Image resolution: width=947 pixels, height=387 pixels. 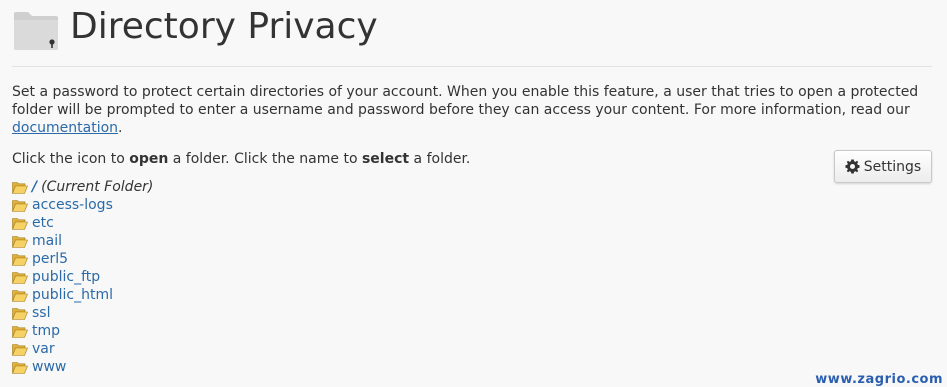 What do you see at coordinates (49, 367) in the screenshot?
I see `folder-link: www` at bounding box center [49, 367].